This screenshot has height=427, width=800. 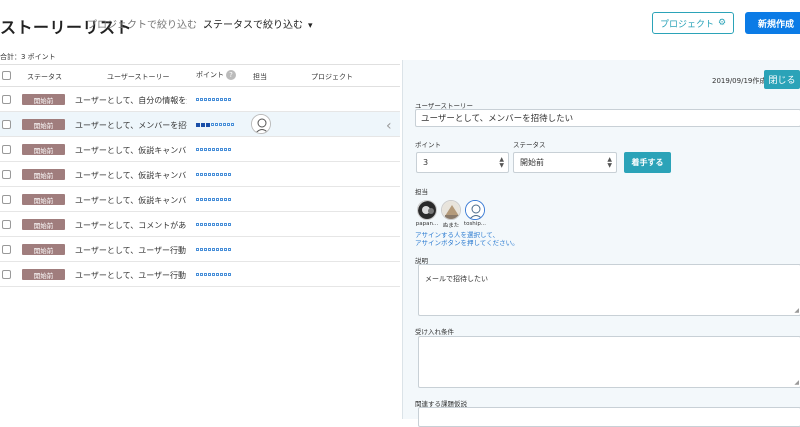 I want to click on story-text: ユーザーとして、仮説キャンバスを作成したい, so click(x=131, y=150).